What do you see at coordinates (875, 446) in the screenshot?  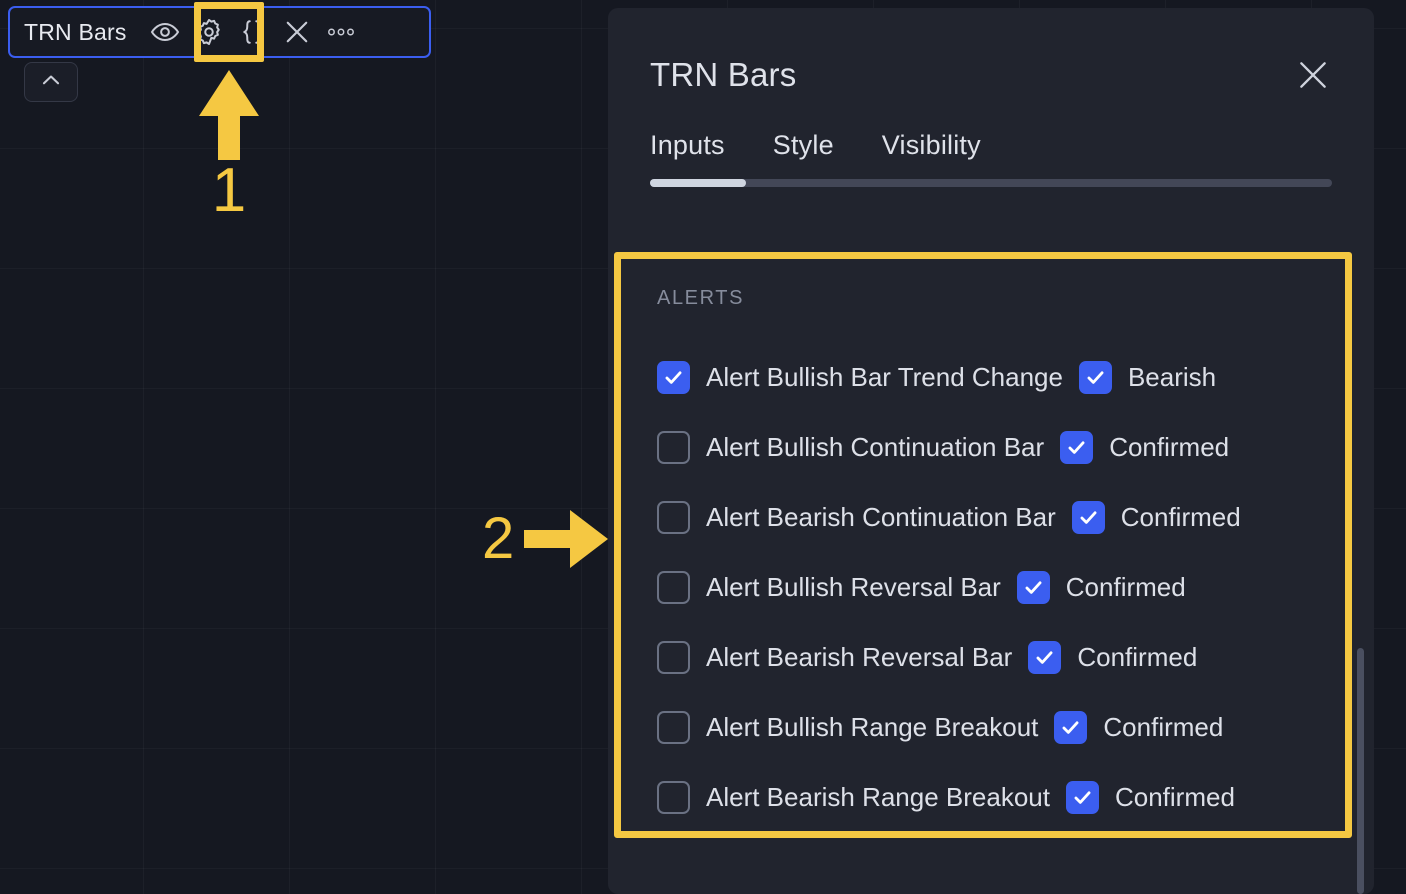 I see `alert-label: Alert Bullish Continuation Bar` at bounding box center [875, 446].